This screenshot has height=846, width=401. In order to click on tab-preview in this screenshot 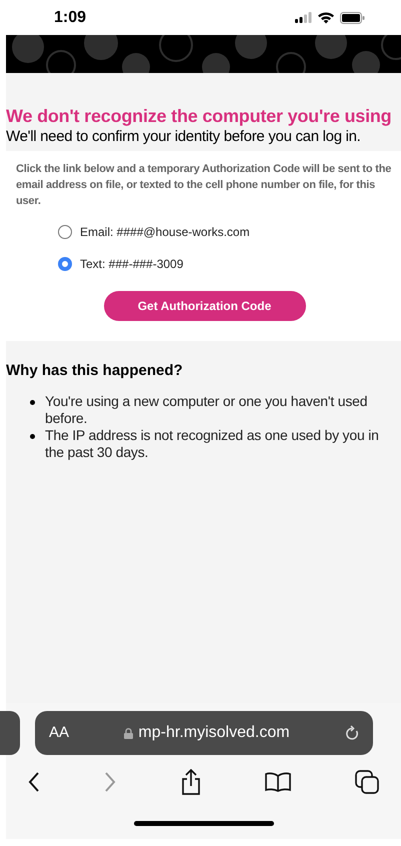, I will do `click(10, 733)`.